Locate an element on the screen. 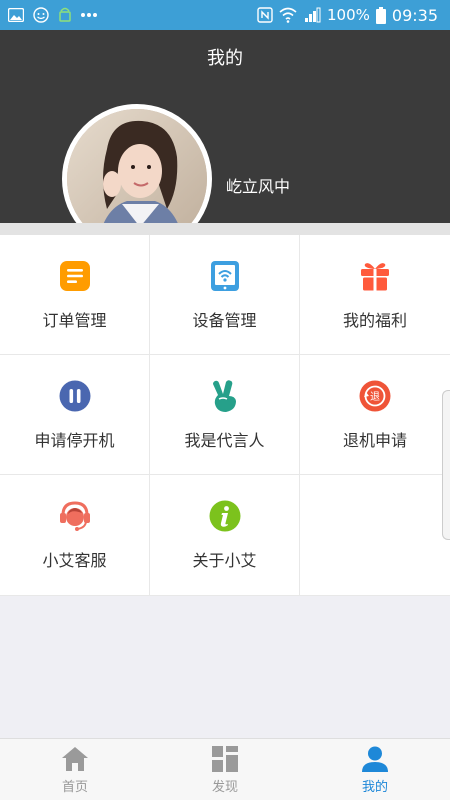 The image size is (450, 800). wifi-icon is located at coordinates (288, 15).